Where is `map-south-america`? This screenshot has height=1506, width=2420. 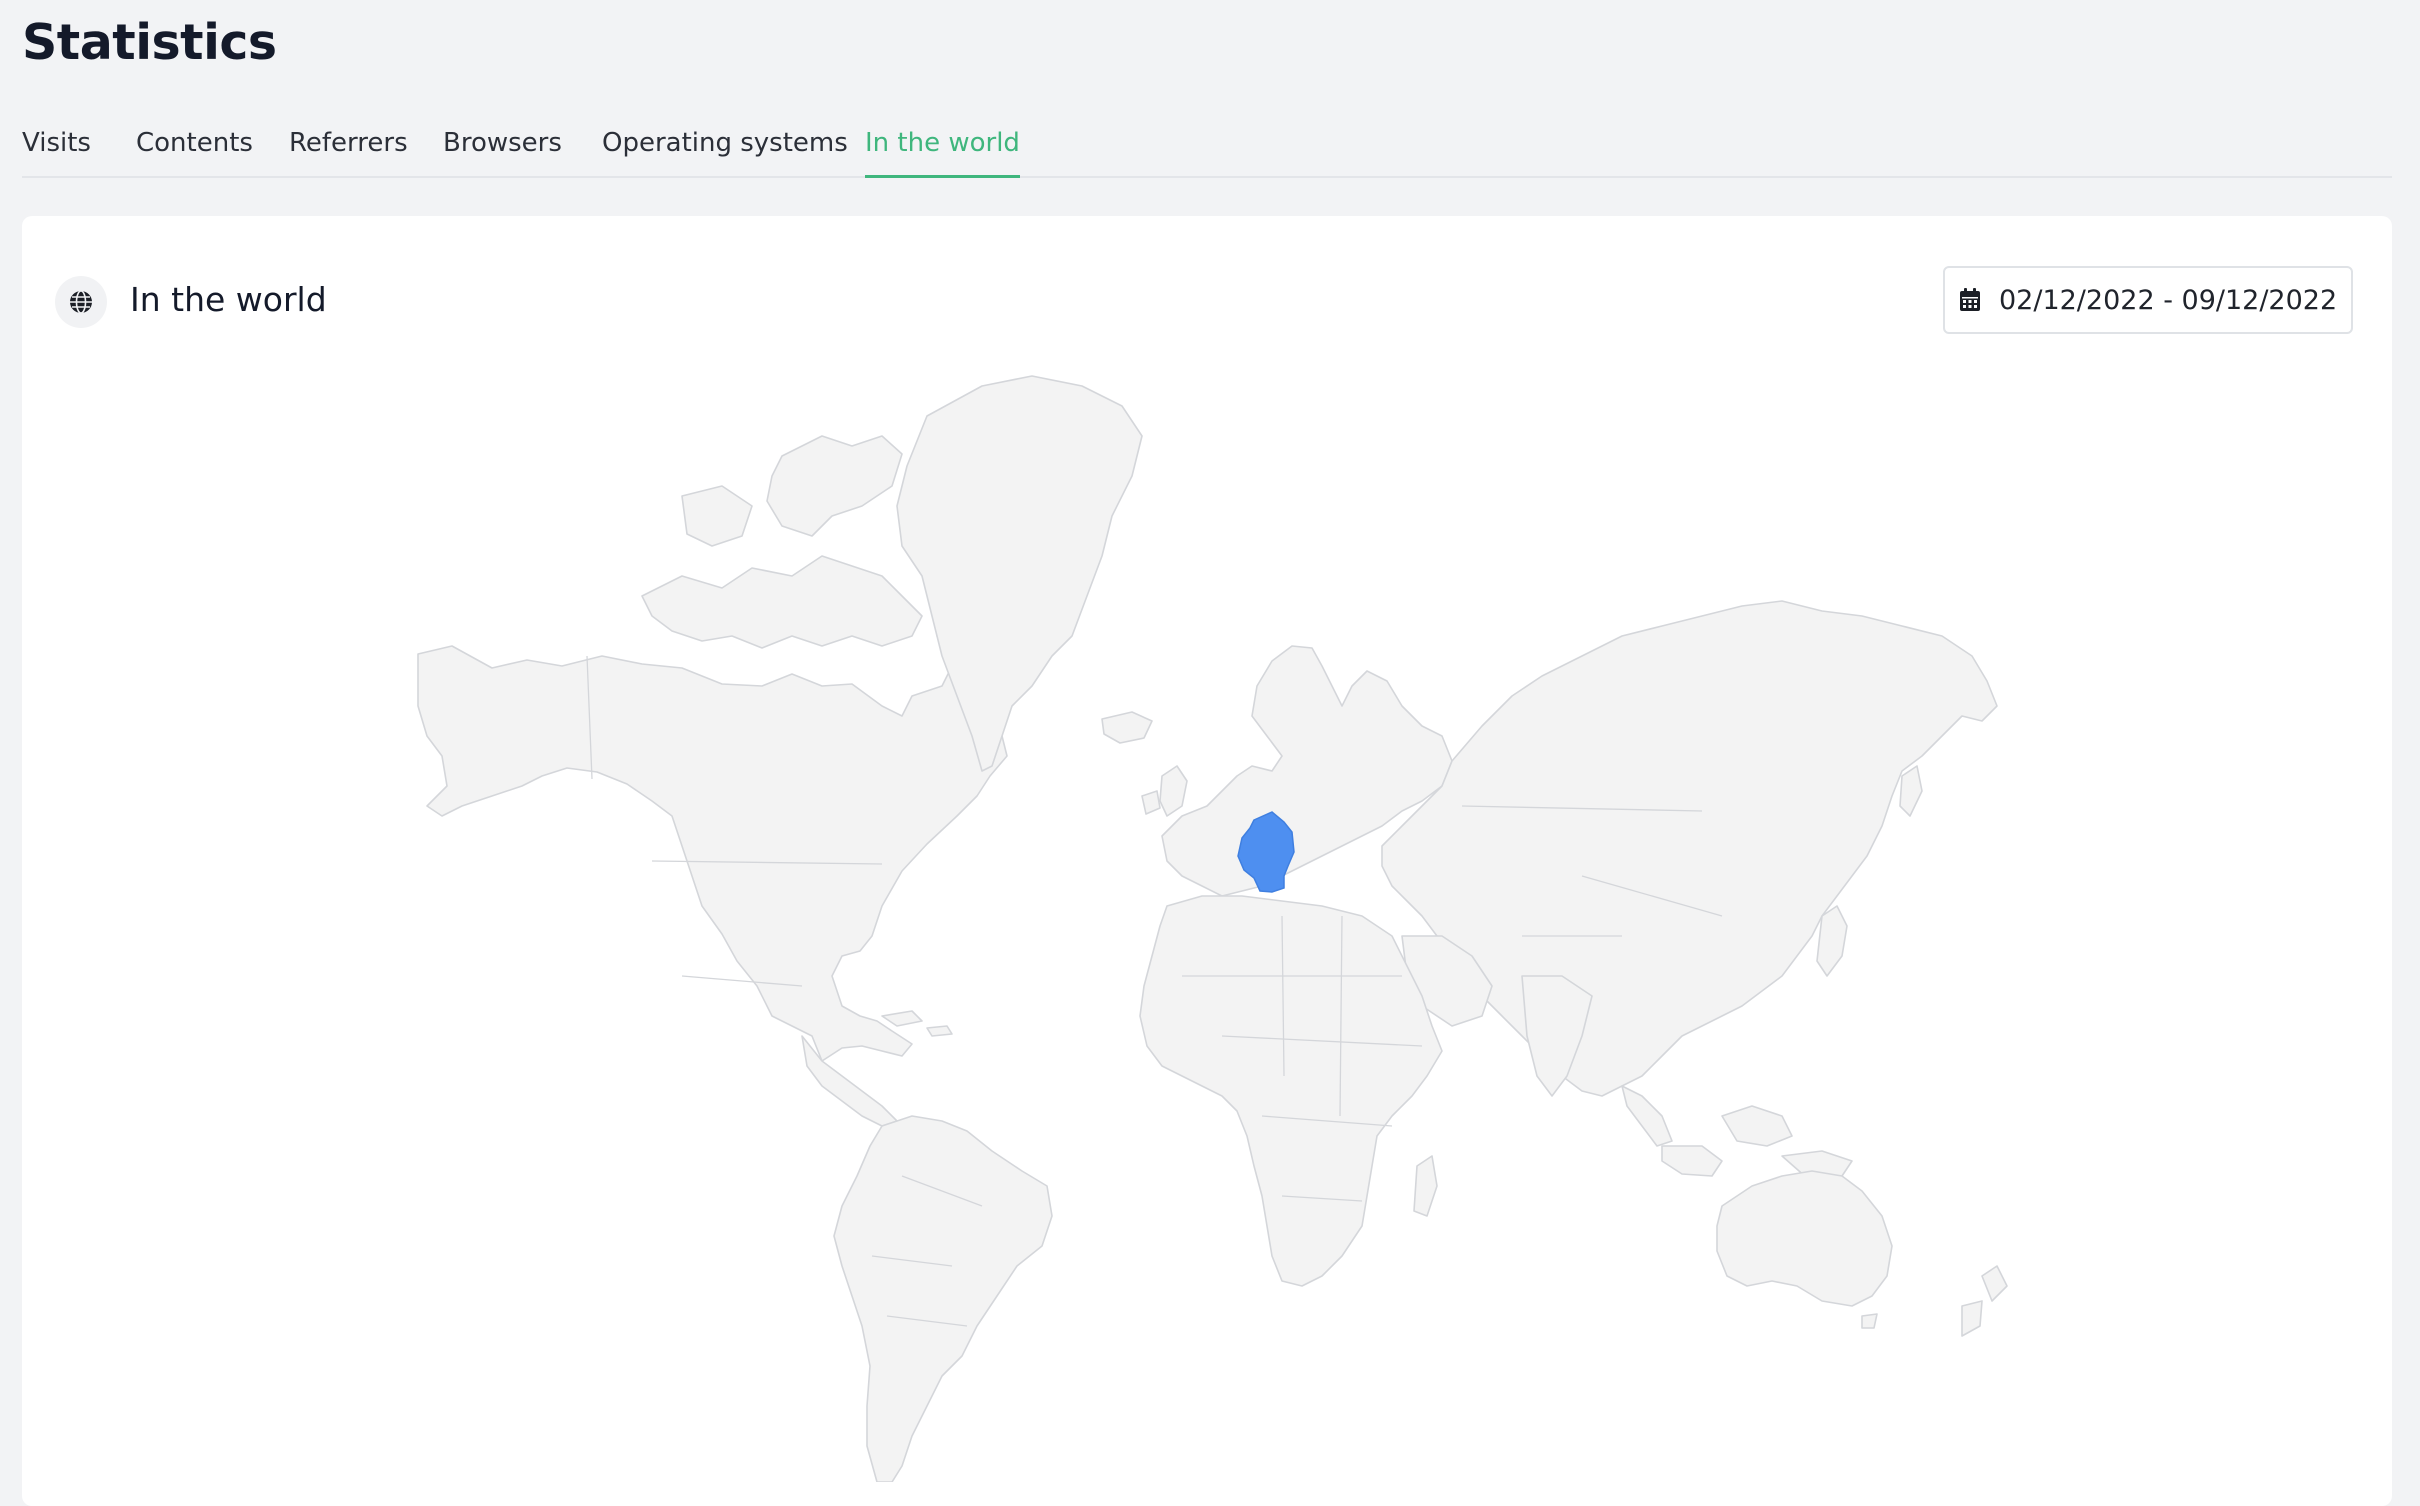
map-south-america is located at coordinates (943, 1299).